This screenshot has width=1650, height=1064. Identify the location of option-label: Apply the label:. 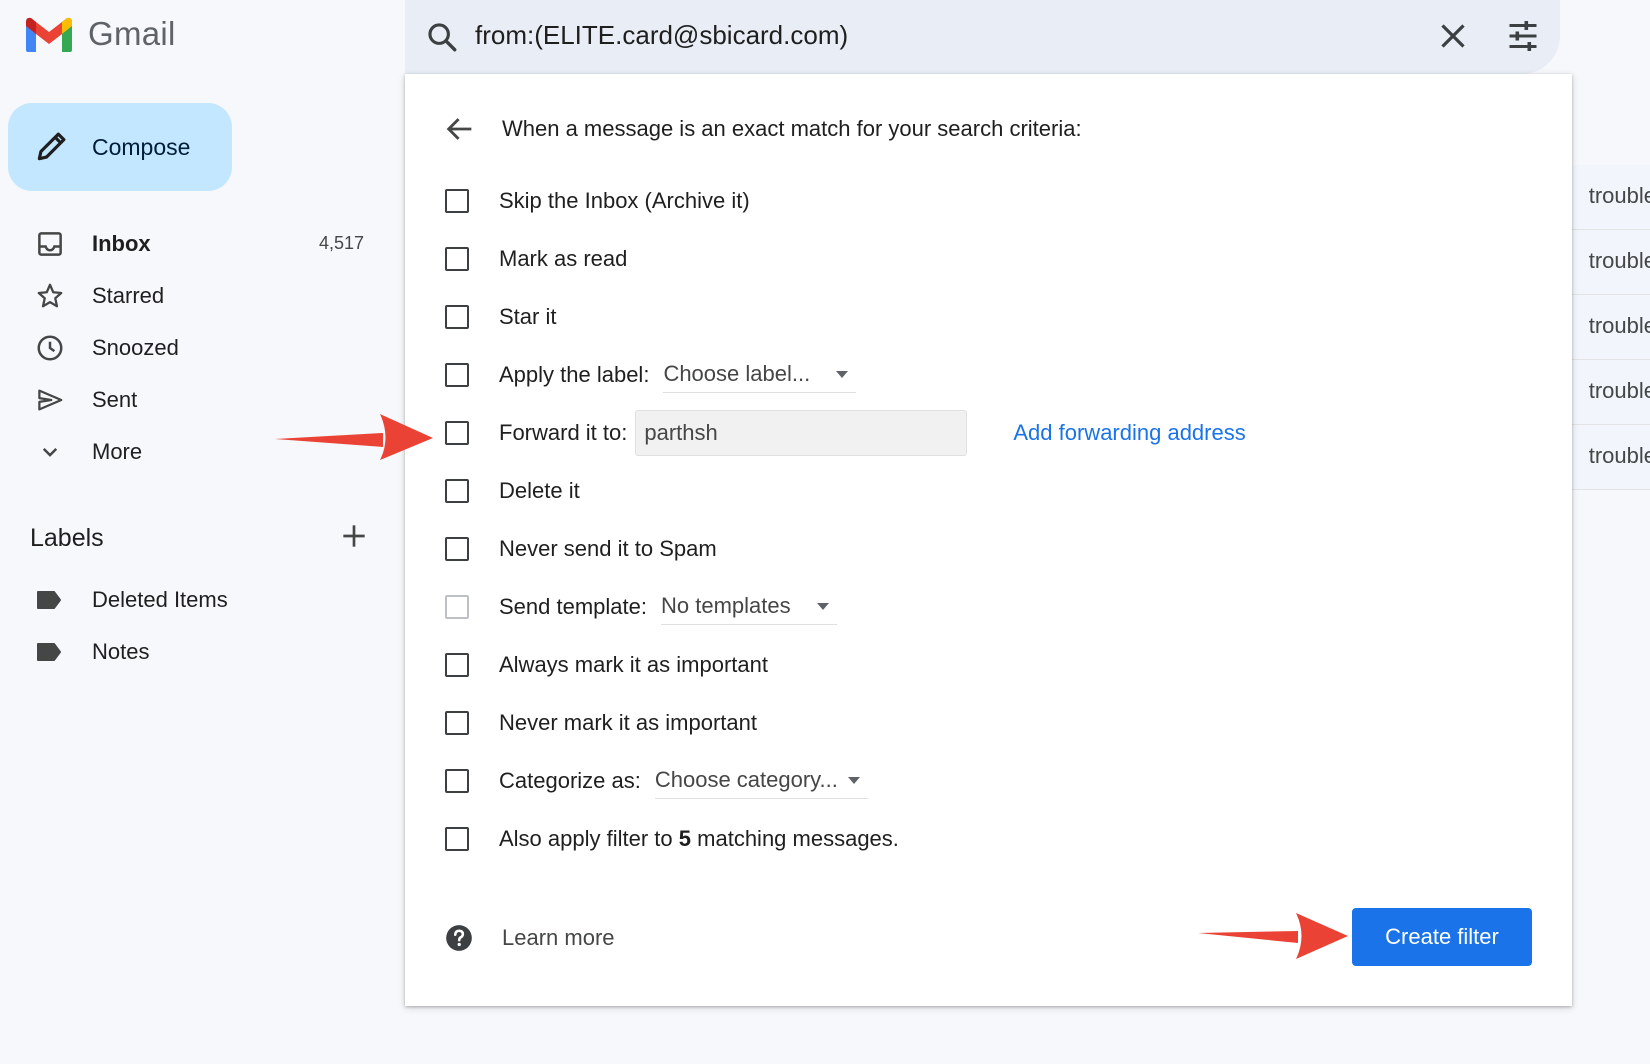
(574, 374).